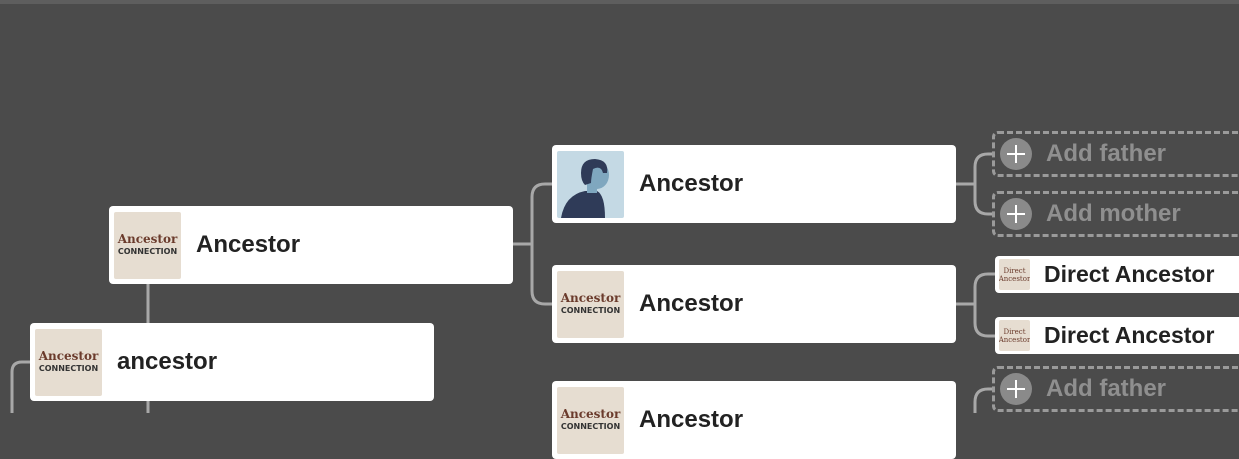 This screenshot has height=459, width=1239. I want to click on add-mother-button: Add mother, so click(1115, 214).